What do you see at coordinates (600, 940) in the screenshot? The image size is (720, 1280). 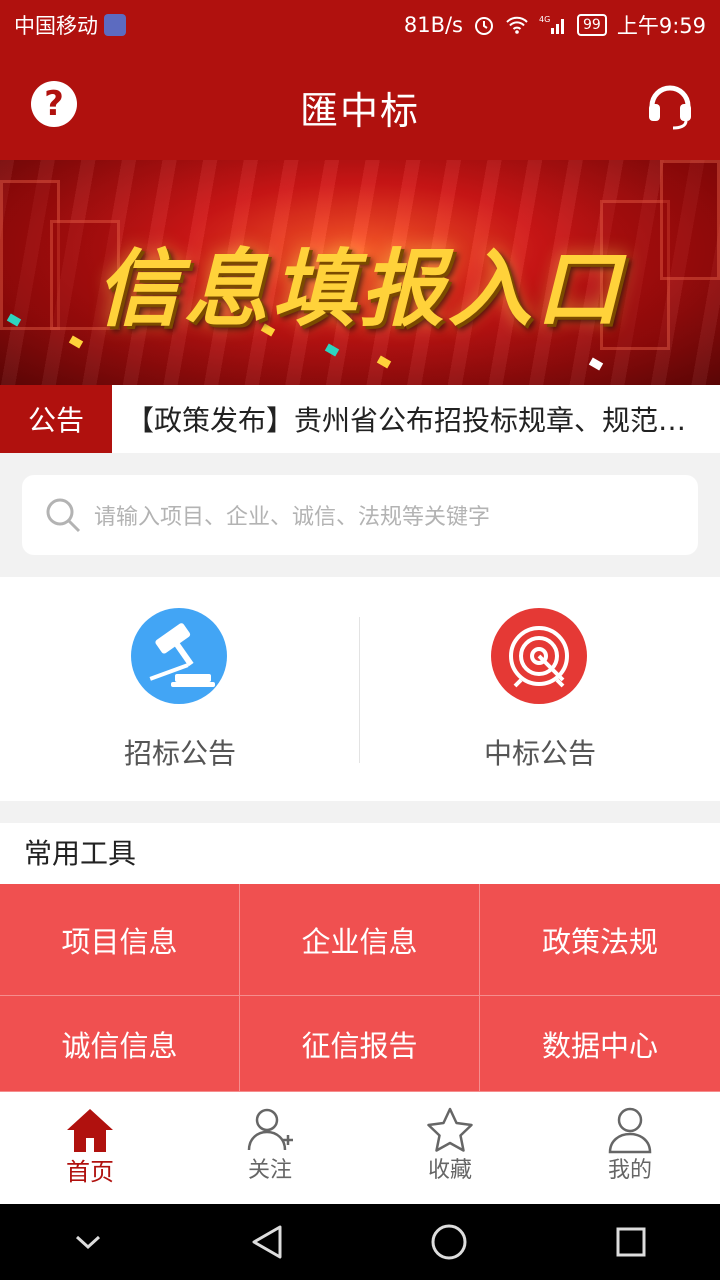 I see `tool-policy-regulations: 政策法规` at bounding box center [600, 940].